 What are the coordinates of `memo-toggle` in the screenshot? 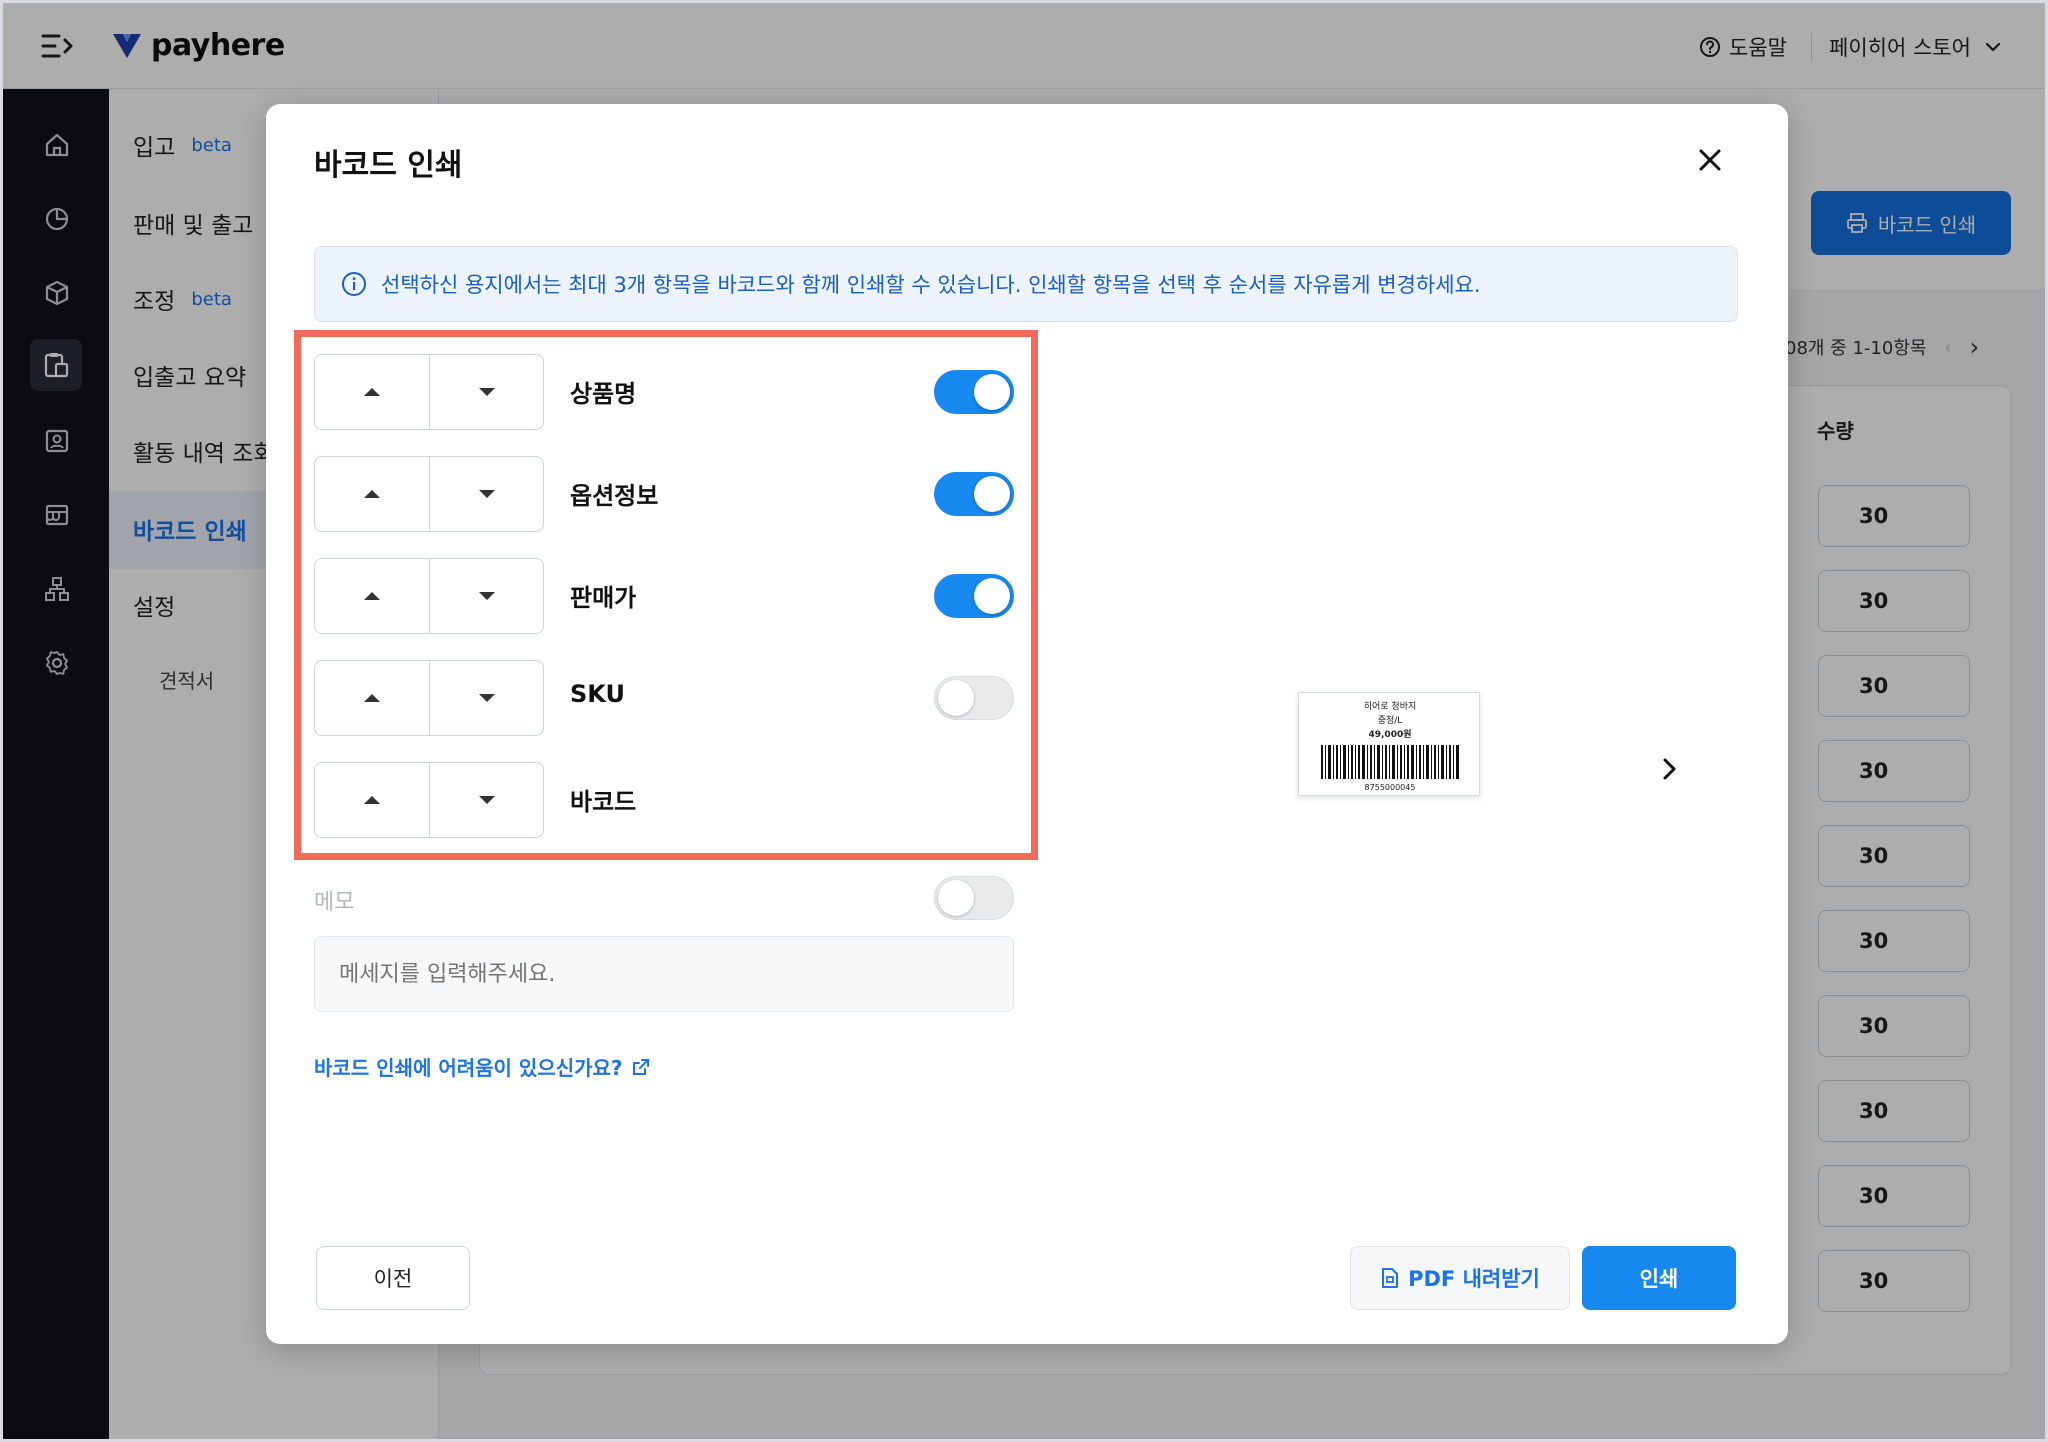 It's located at (974, 898).